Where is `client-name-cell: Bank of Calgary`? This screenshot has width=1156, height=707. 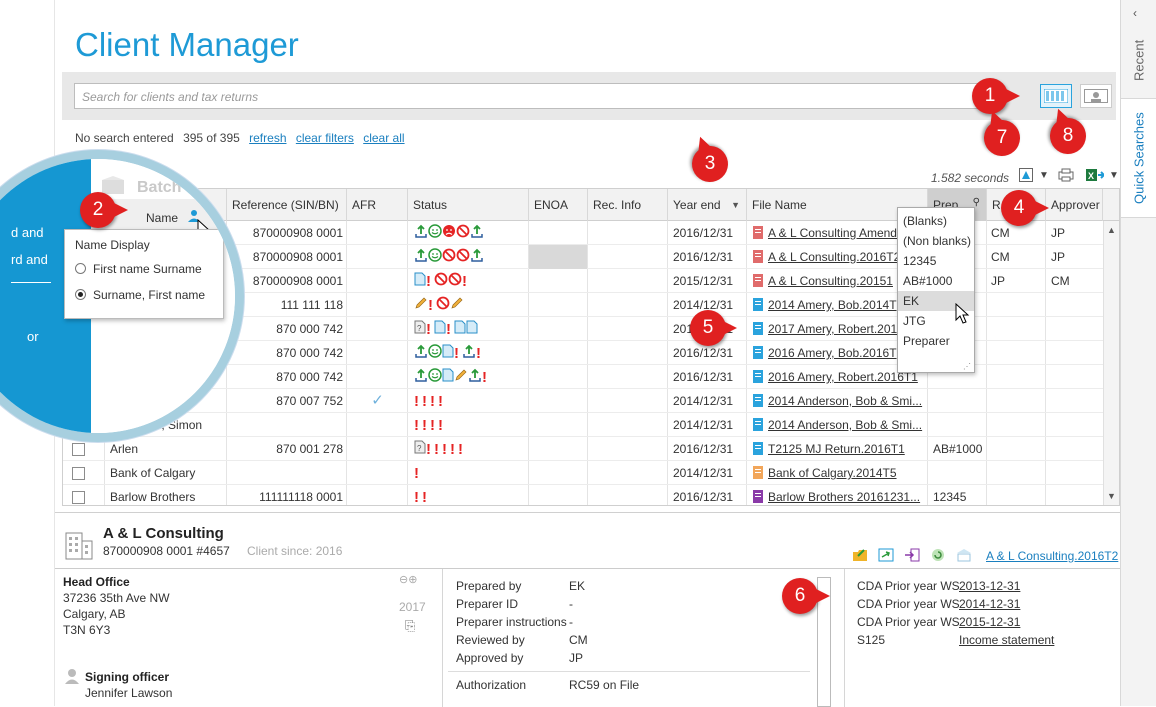
client-name-cell: Bank of Calgary is located at coordinates (153, 473).